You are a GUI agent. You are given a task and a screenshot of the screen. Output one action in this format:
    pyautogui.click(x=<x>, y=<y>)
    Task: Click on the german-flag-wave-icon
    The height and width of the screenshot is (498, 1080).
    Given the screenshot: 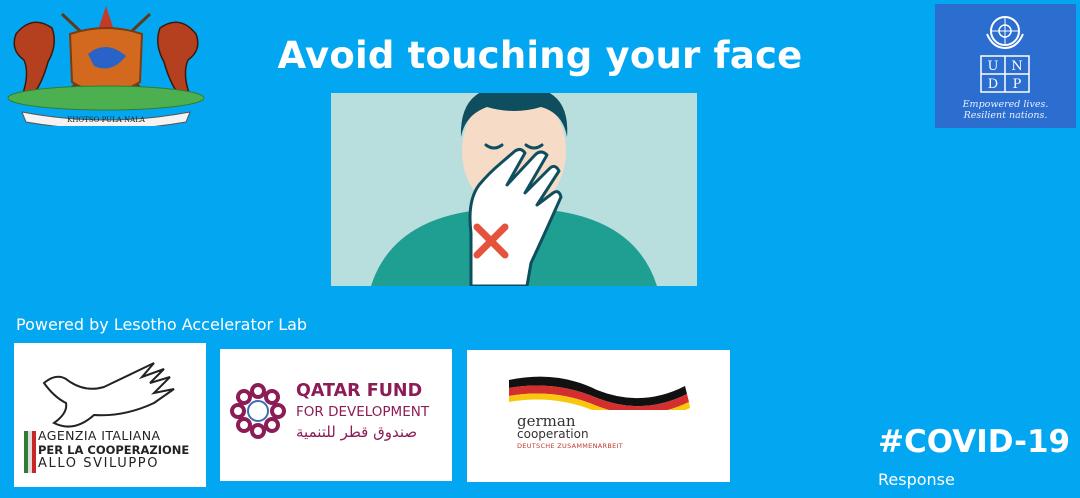 What is the action you would take?
    pyautogui.click(x=599, y=393)
    